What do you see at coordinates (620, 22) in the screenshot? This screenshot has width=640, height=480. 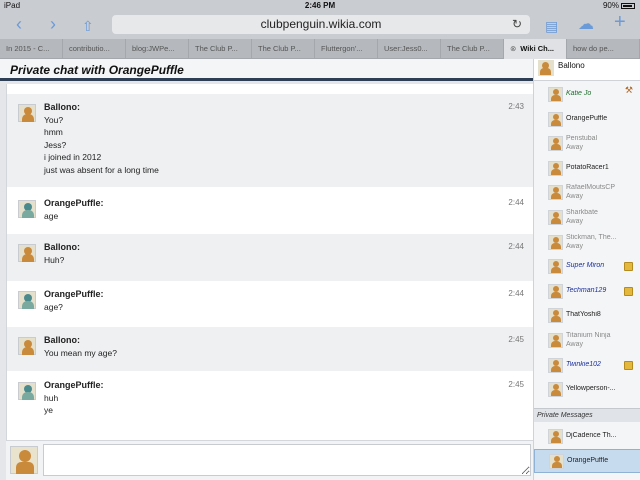 I see `new-tab-icon: +` at bounding box center [620, 22].